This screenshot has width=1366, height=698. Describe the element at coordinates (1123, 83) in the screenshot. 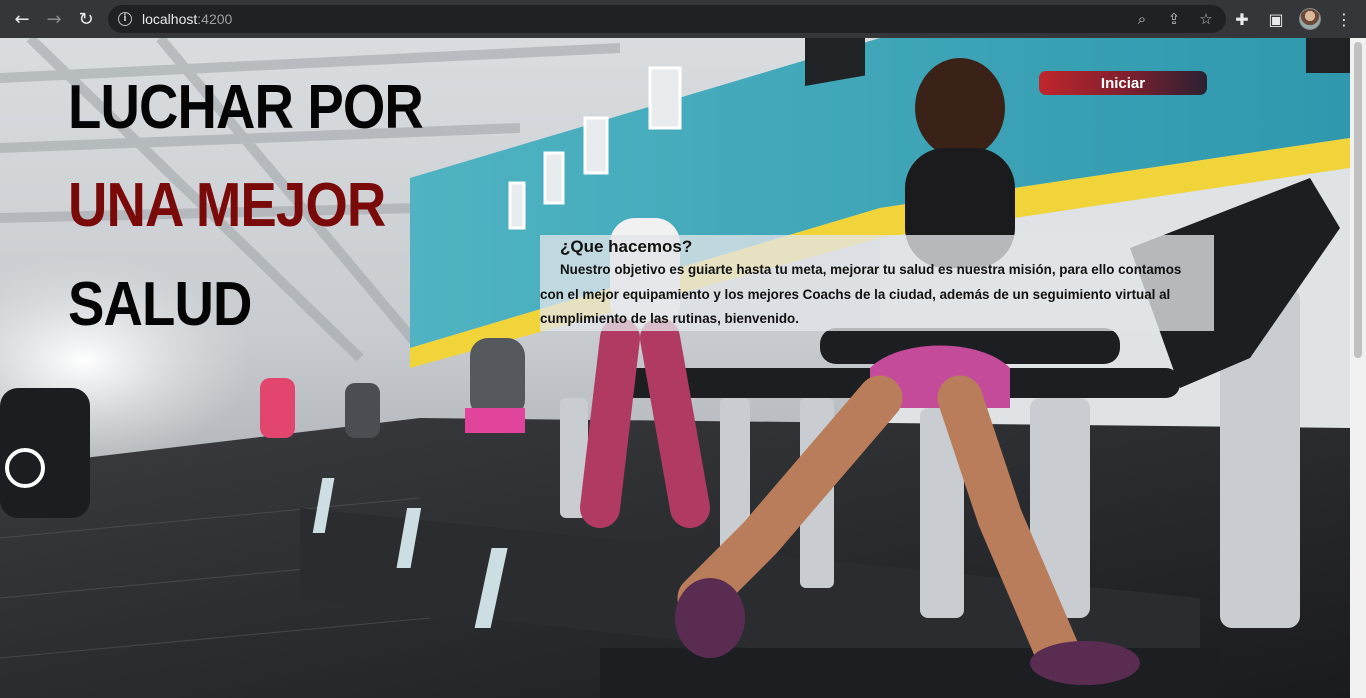

I see `start-button: Iniciar` at that location.